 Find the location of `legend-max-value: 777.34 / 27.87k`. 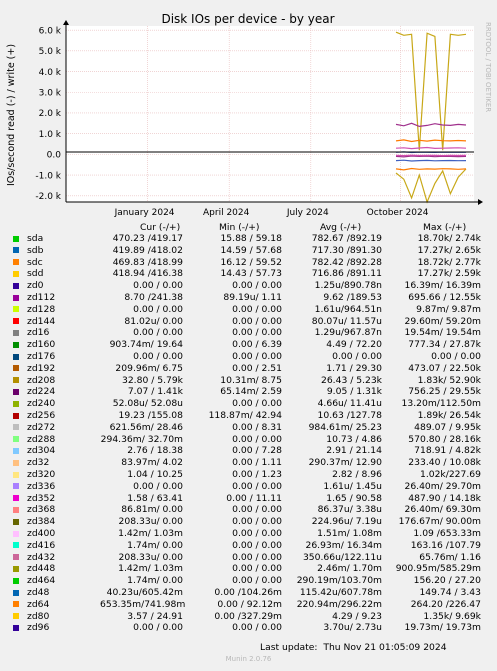

legend-max-value: 777.34 / 27.87k is located at coordinates (444, 345).